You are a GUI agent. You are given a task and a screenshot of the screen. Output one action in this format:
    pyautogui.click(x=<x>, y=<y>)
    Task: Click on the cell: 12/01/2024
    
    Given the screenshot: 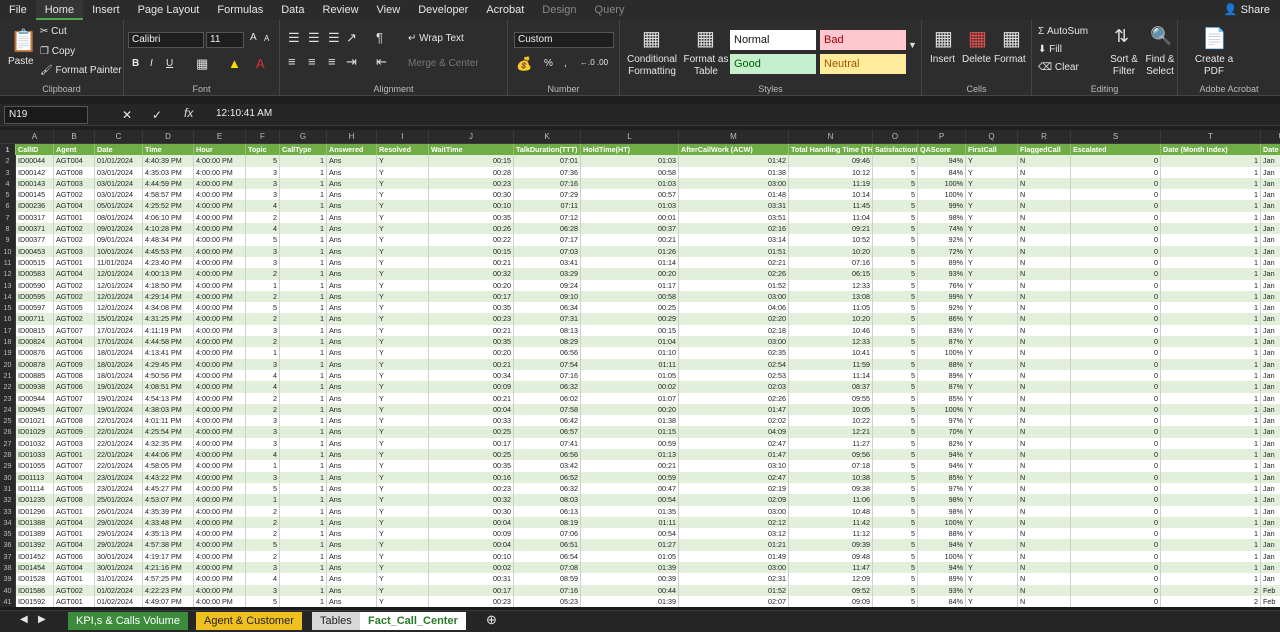 What is the action you would take?
    pyautogui.click(x=119, y=274)
    